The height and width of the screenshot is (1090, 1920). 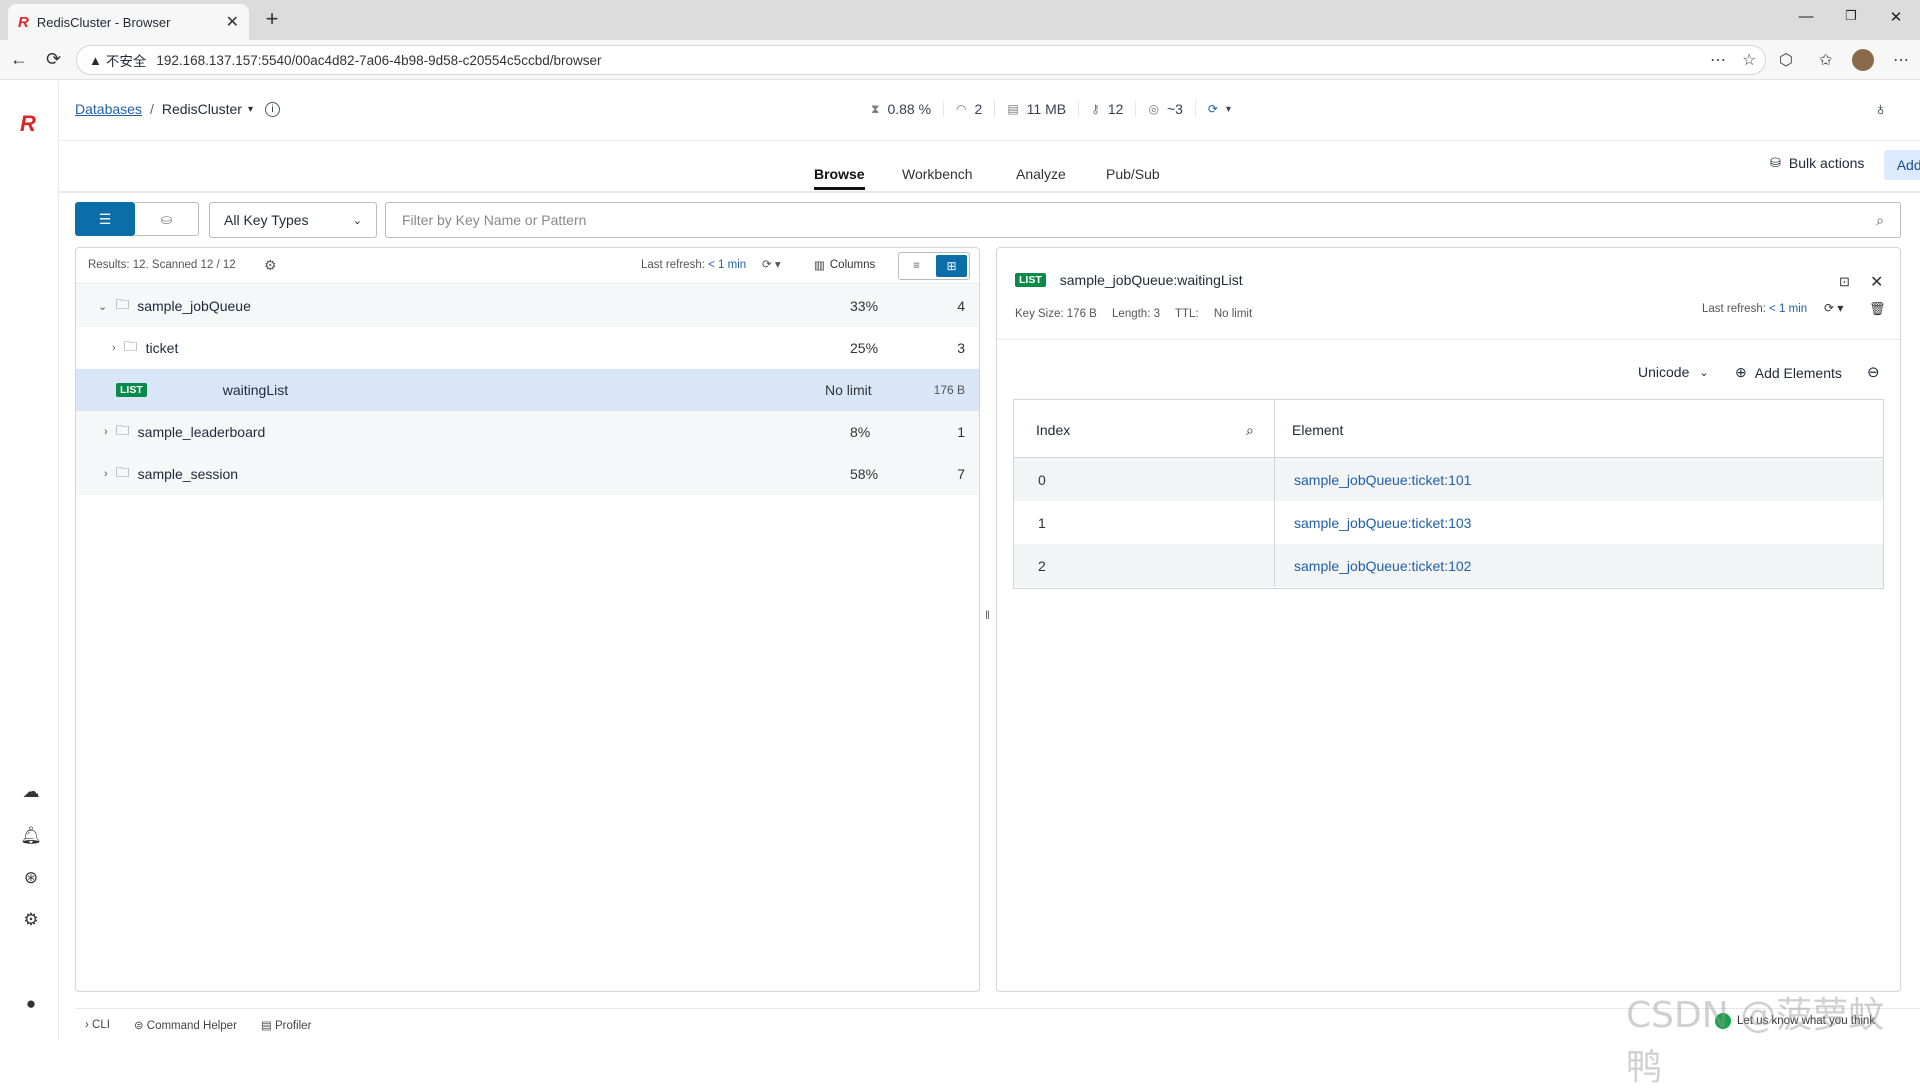 I want to click on more-menu-icon: ⋯, so click(x=1901, y=60).